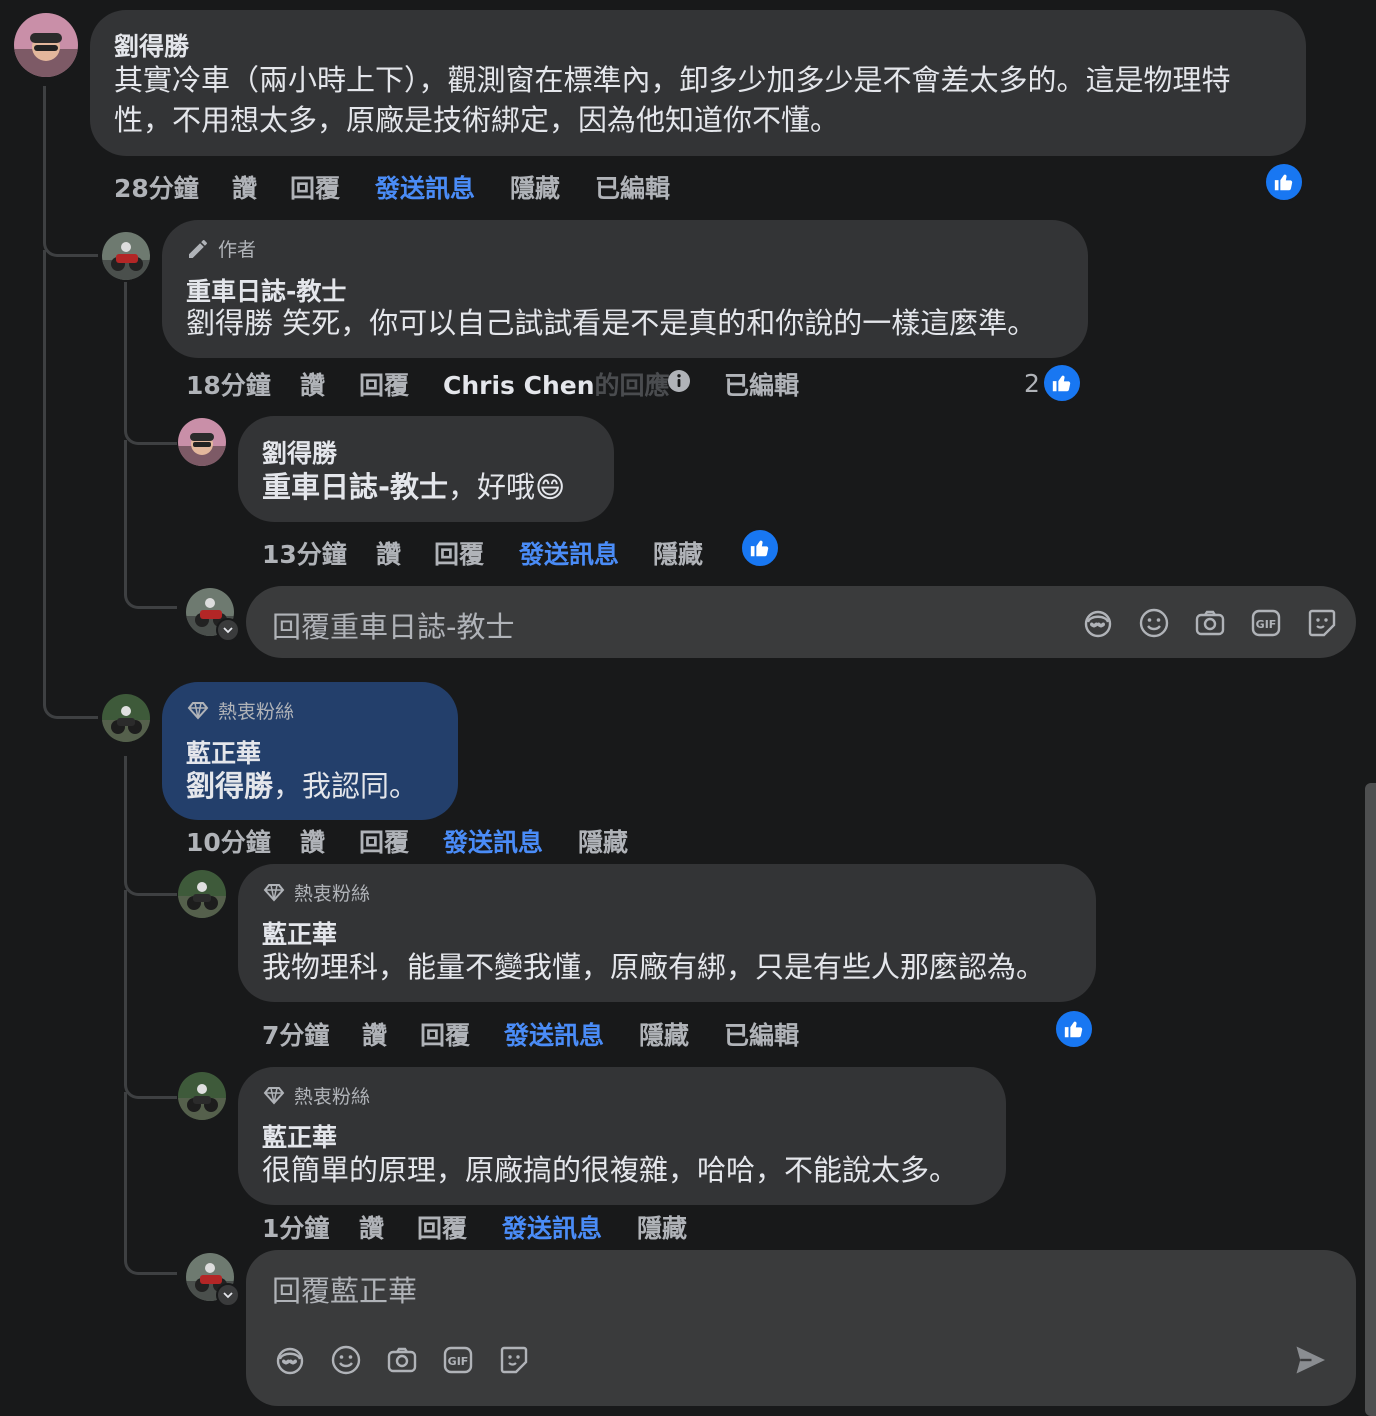  Describe the element at coordinates (477, 120) in the screenshot. I see `comment-text-line2: 性，不用想太多，原廠是技術綁定，因為他知道你不懂。` at that location.